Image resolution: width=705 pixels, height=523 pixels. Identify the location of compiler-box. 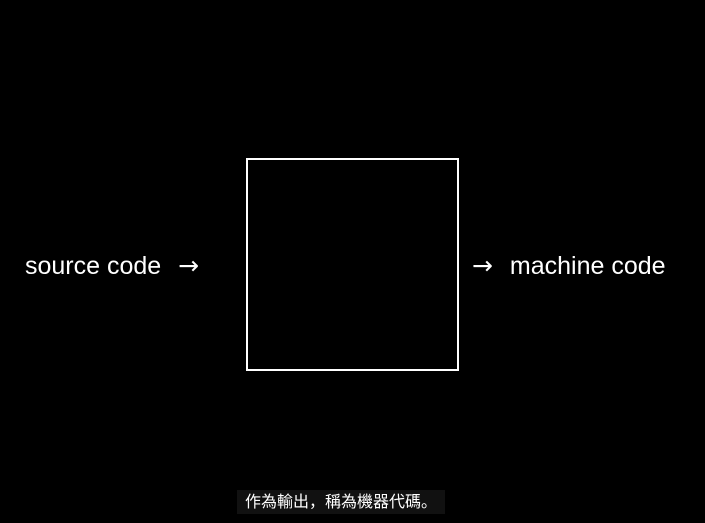
(352, 264).